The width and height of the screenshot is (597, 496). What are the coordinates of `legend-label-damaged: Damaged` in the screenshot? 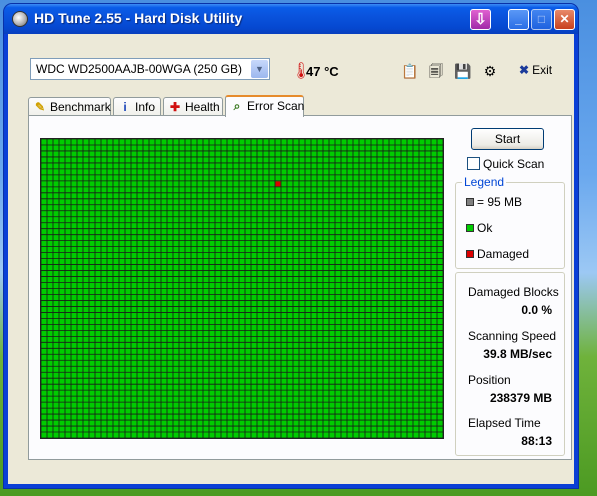 It's located at (503, 254).